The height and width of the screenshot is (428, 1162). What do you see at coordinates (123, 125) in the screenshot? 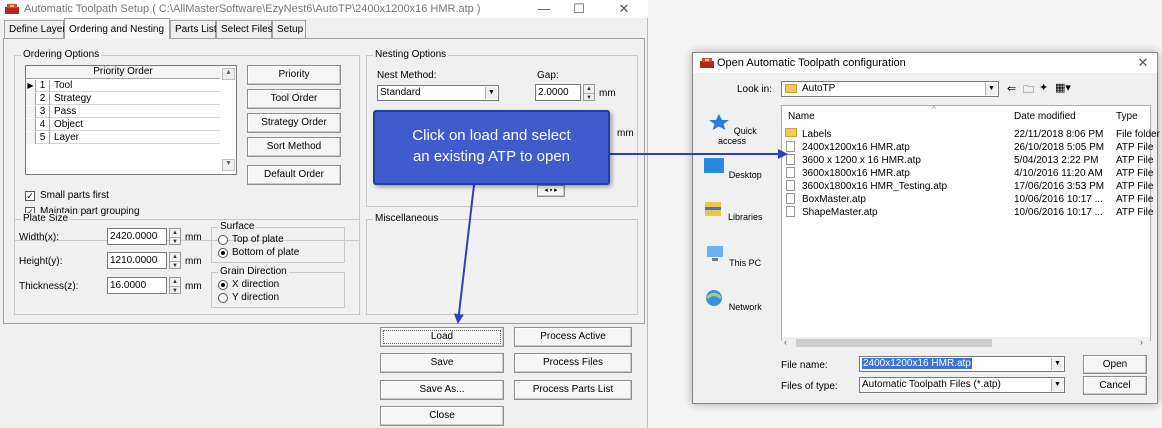
I see `grid-row: 4 Object` at bounding box center [123, 125].